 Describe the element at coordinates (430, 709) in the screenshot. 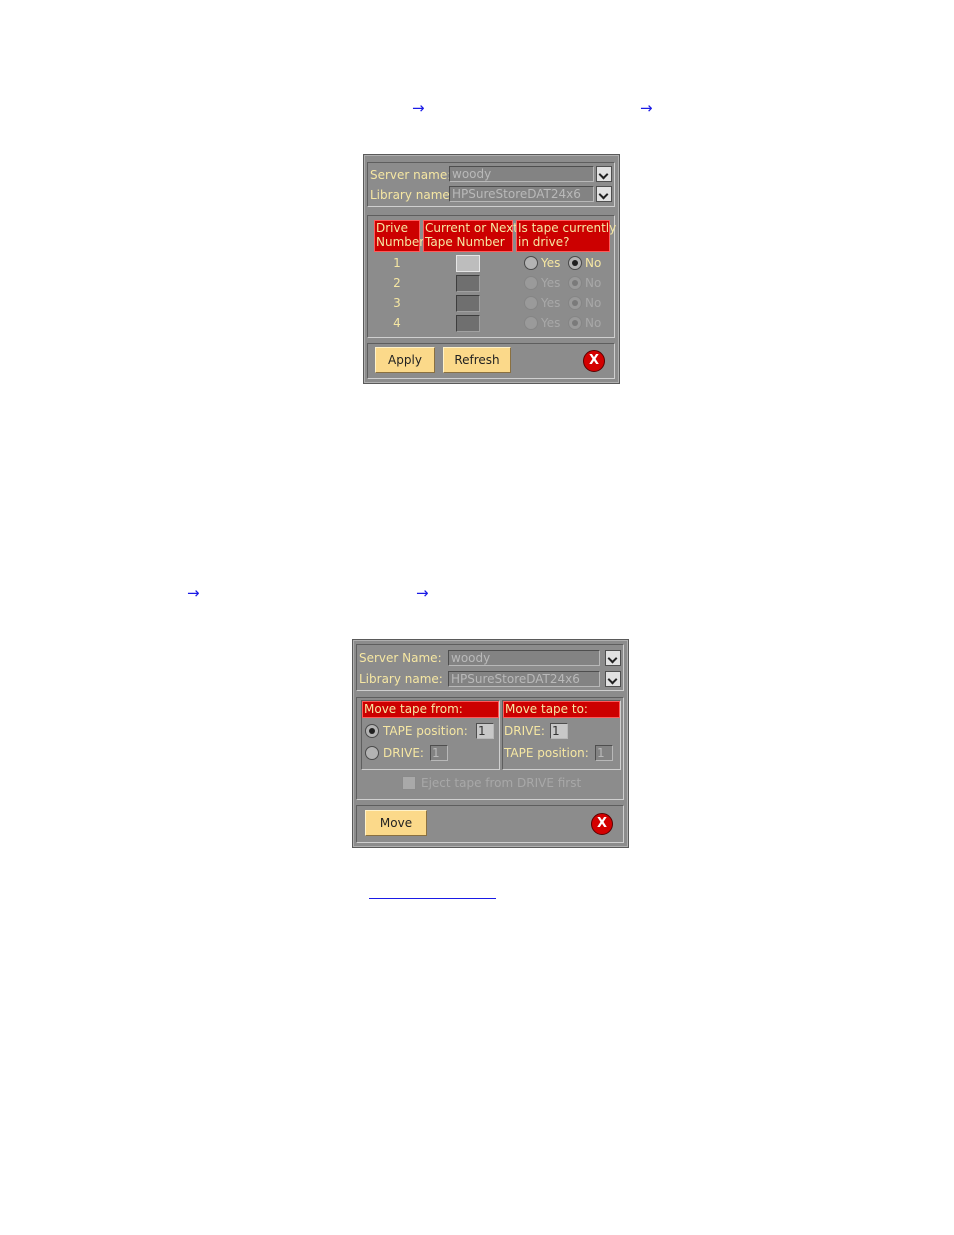

I see `move-from-header: Move tape from:` at that location.